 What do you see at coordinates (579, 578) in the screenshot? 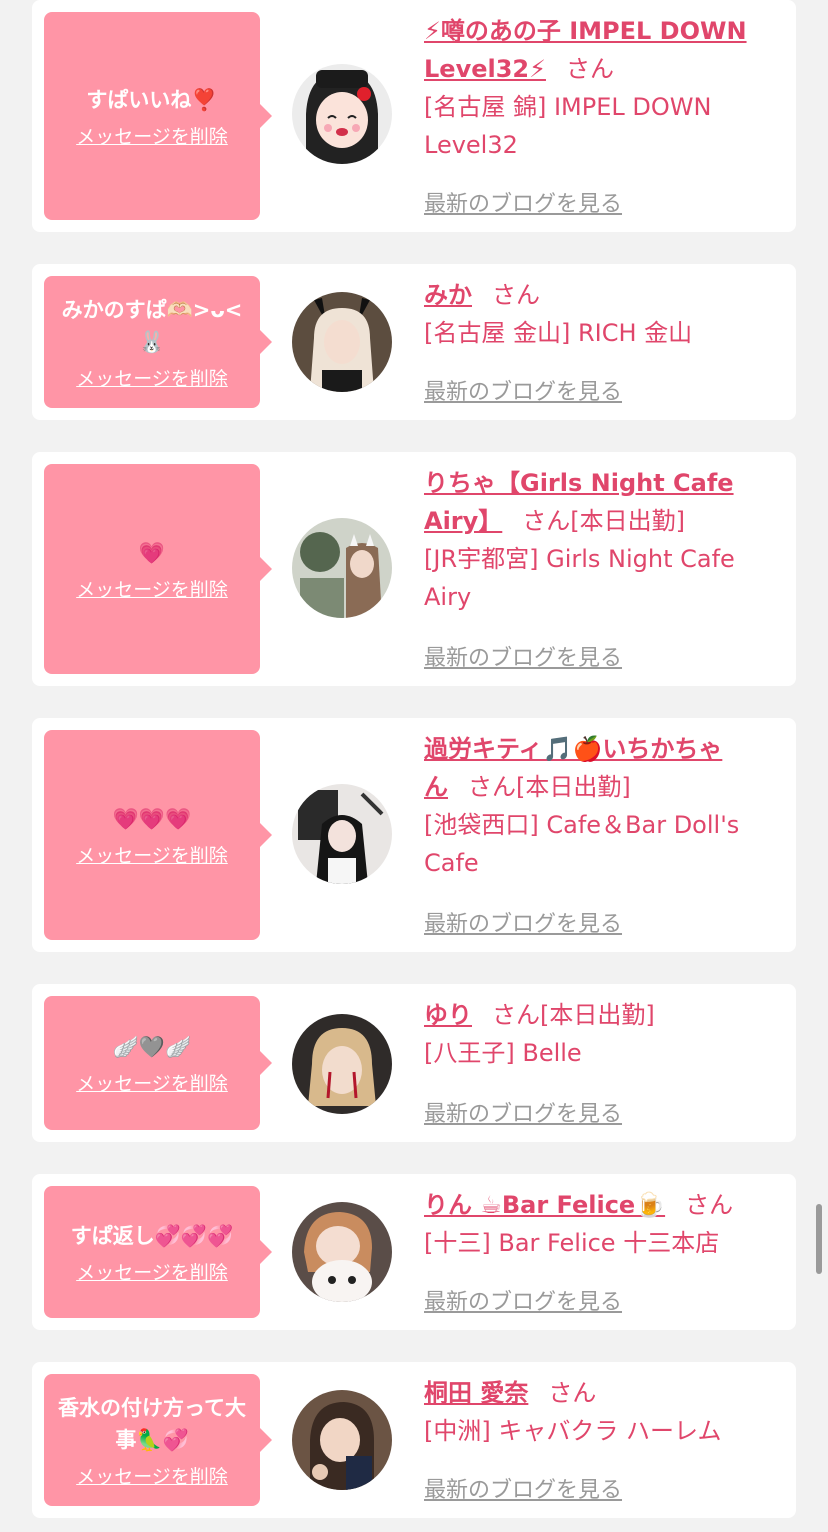
I see `shop-name: [JR宇都宮] Girls Night Cafe Airy` at bounding box center [579, 578].